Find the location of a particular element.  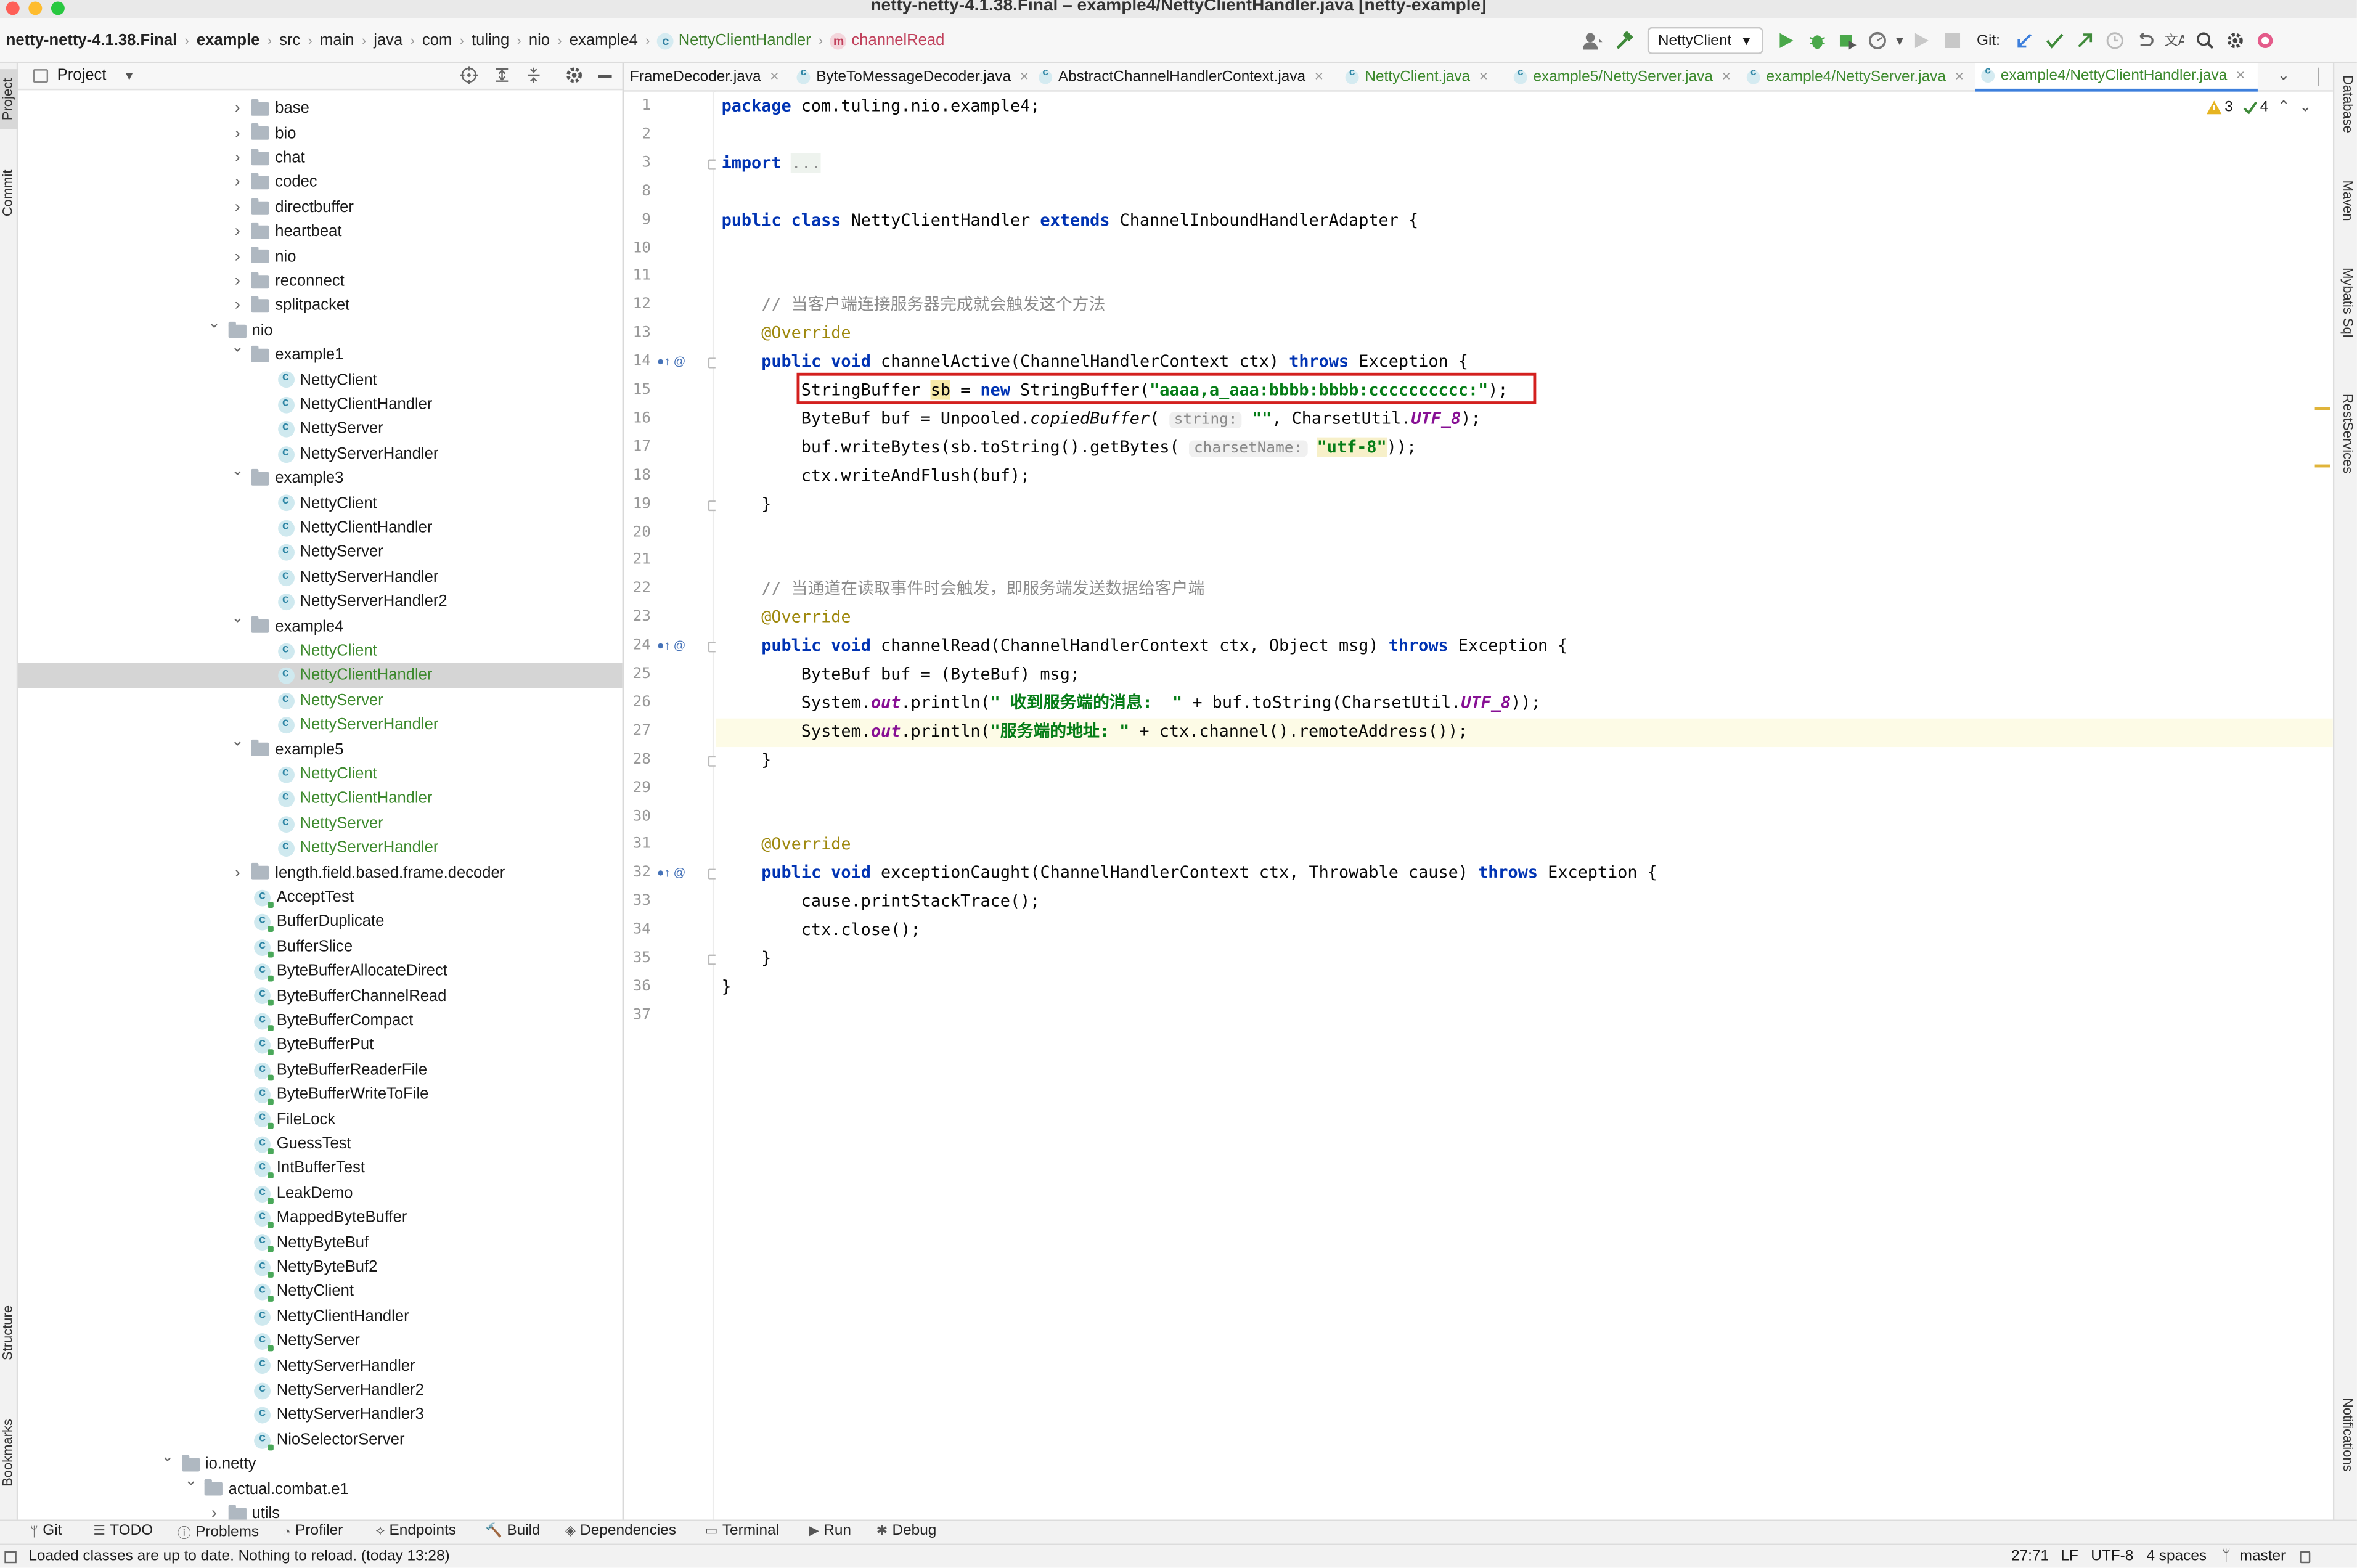

bottom-tool-debug: ✱ Debug is located at coordinates (906, 1530).